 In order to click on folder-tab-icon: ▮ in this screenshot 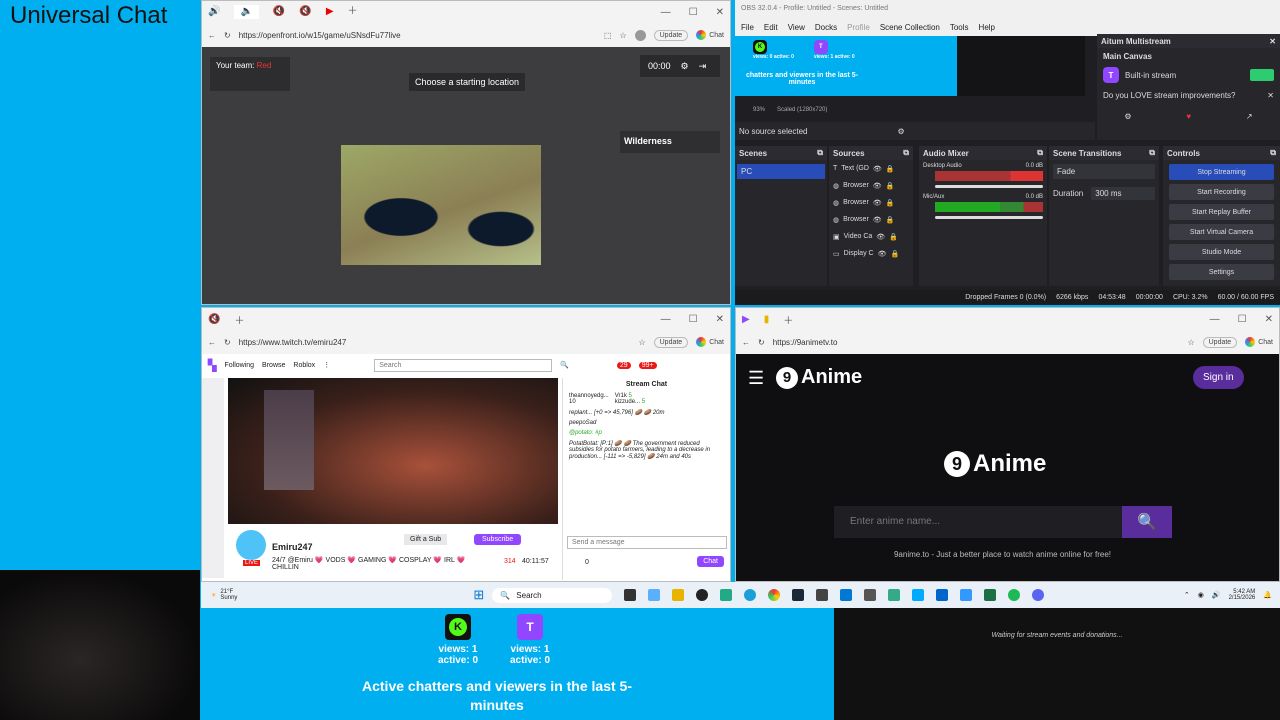, I will do `click(767, 319)`.